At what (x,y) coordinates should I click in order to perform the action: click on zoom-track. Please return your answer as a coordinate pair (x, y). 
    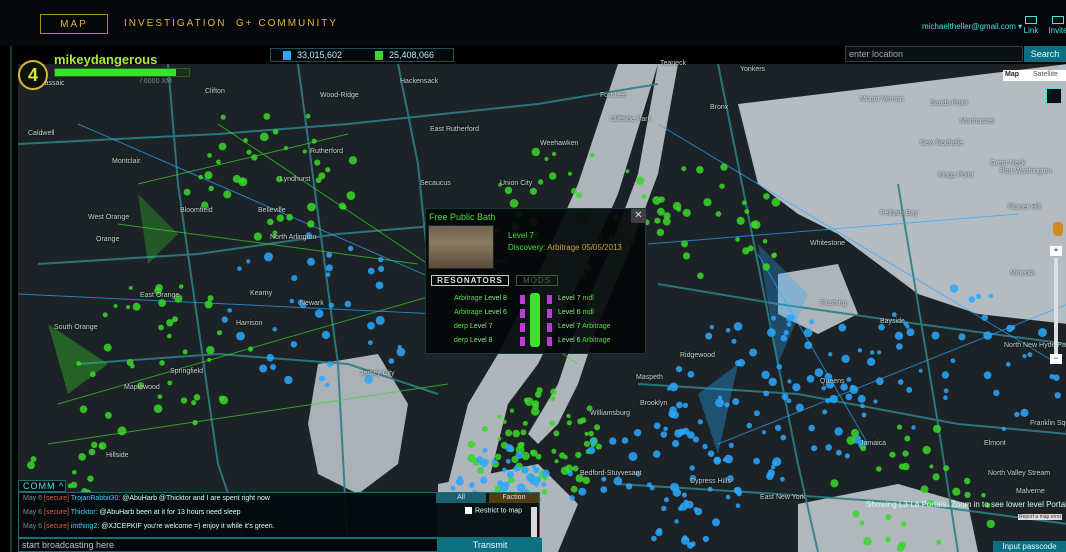
    Looking at the image, I should click on (1056, 306).